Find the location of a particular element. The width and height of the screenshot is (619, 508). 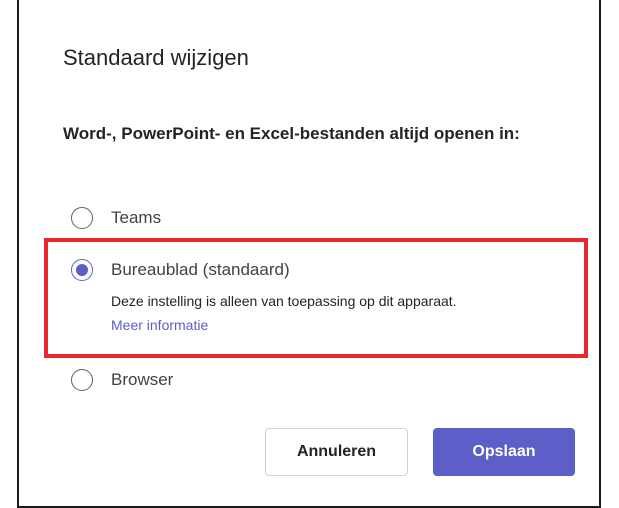

option-browser-label: Browser is located at coordinates (142, 379).